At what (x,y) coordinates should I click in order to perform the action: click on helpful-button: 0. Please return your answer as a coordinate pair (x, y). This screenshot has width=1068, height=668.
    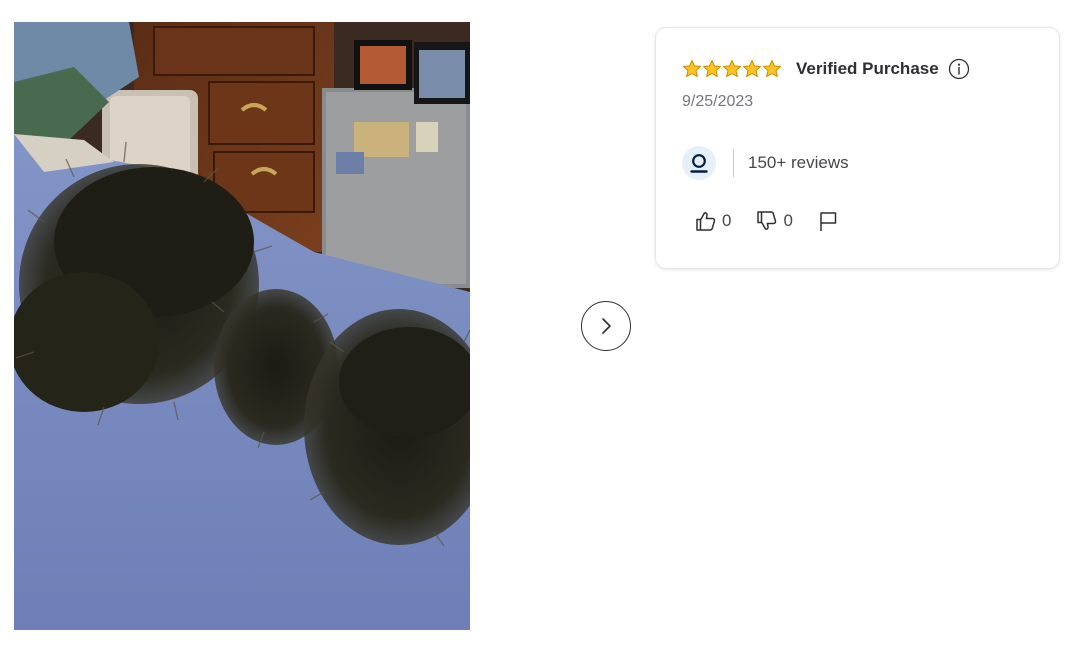
    Looking at the image, I should click on (712, 221).